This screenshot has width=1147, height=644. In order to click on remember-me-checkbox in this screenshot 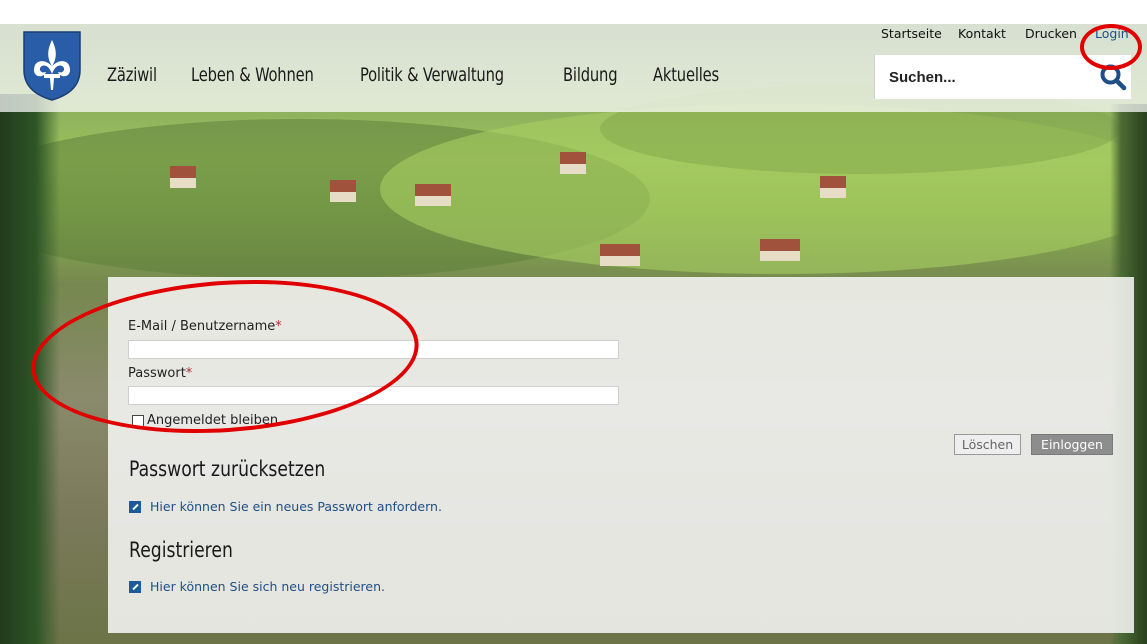, I will do `click(138, 420)`.